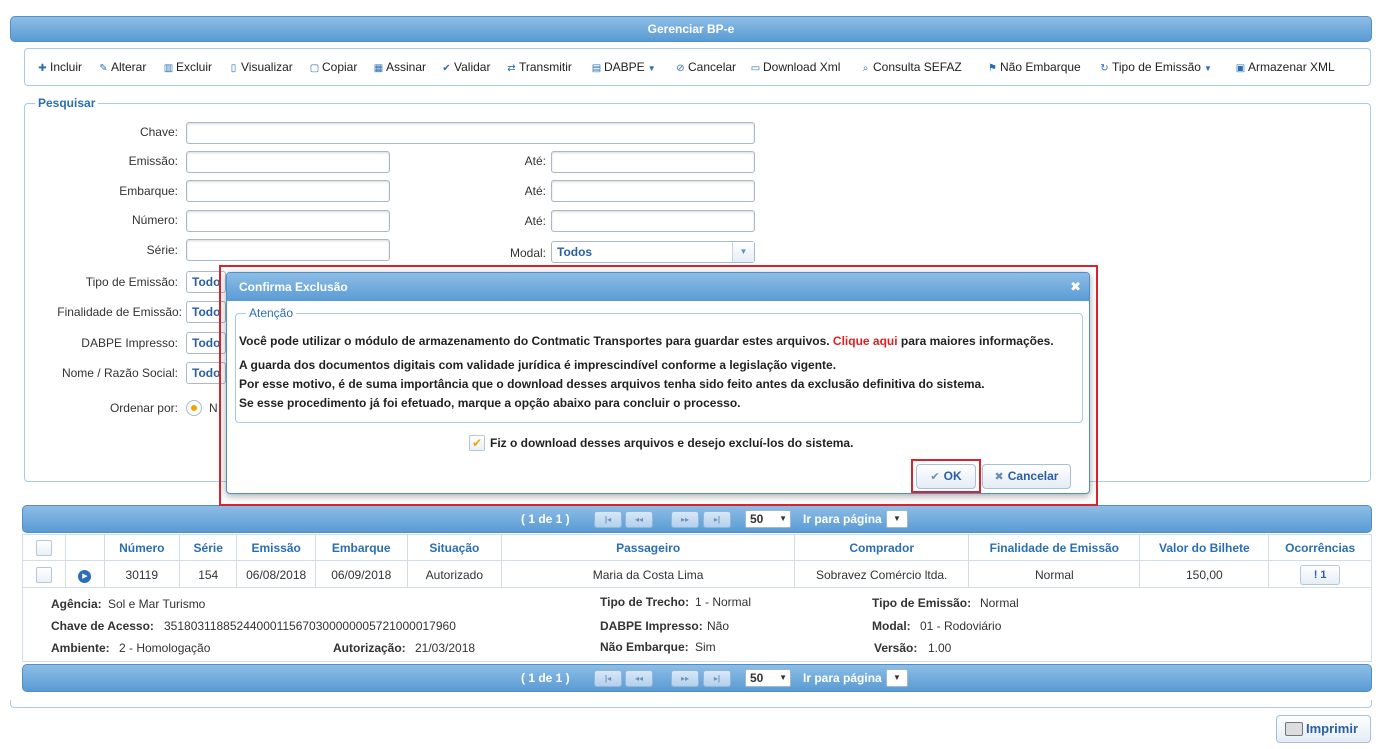 The image size is (1390, 749). I want to click on ok-button: ✔ OK, so click(946, 476).